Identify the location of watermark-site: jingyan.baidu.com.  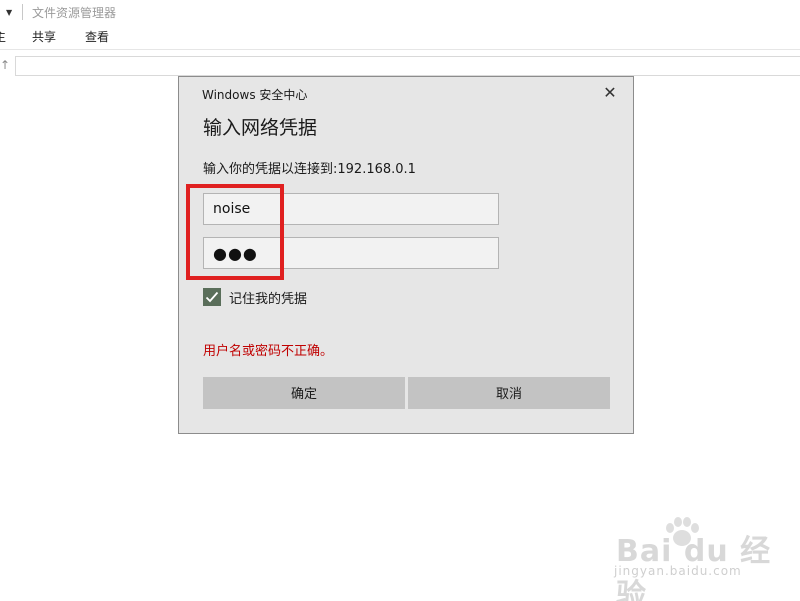
(678, 571).